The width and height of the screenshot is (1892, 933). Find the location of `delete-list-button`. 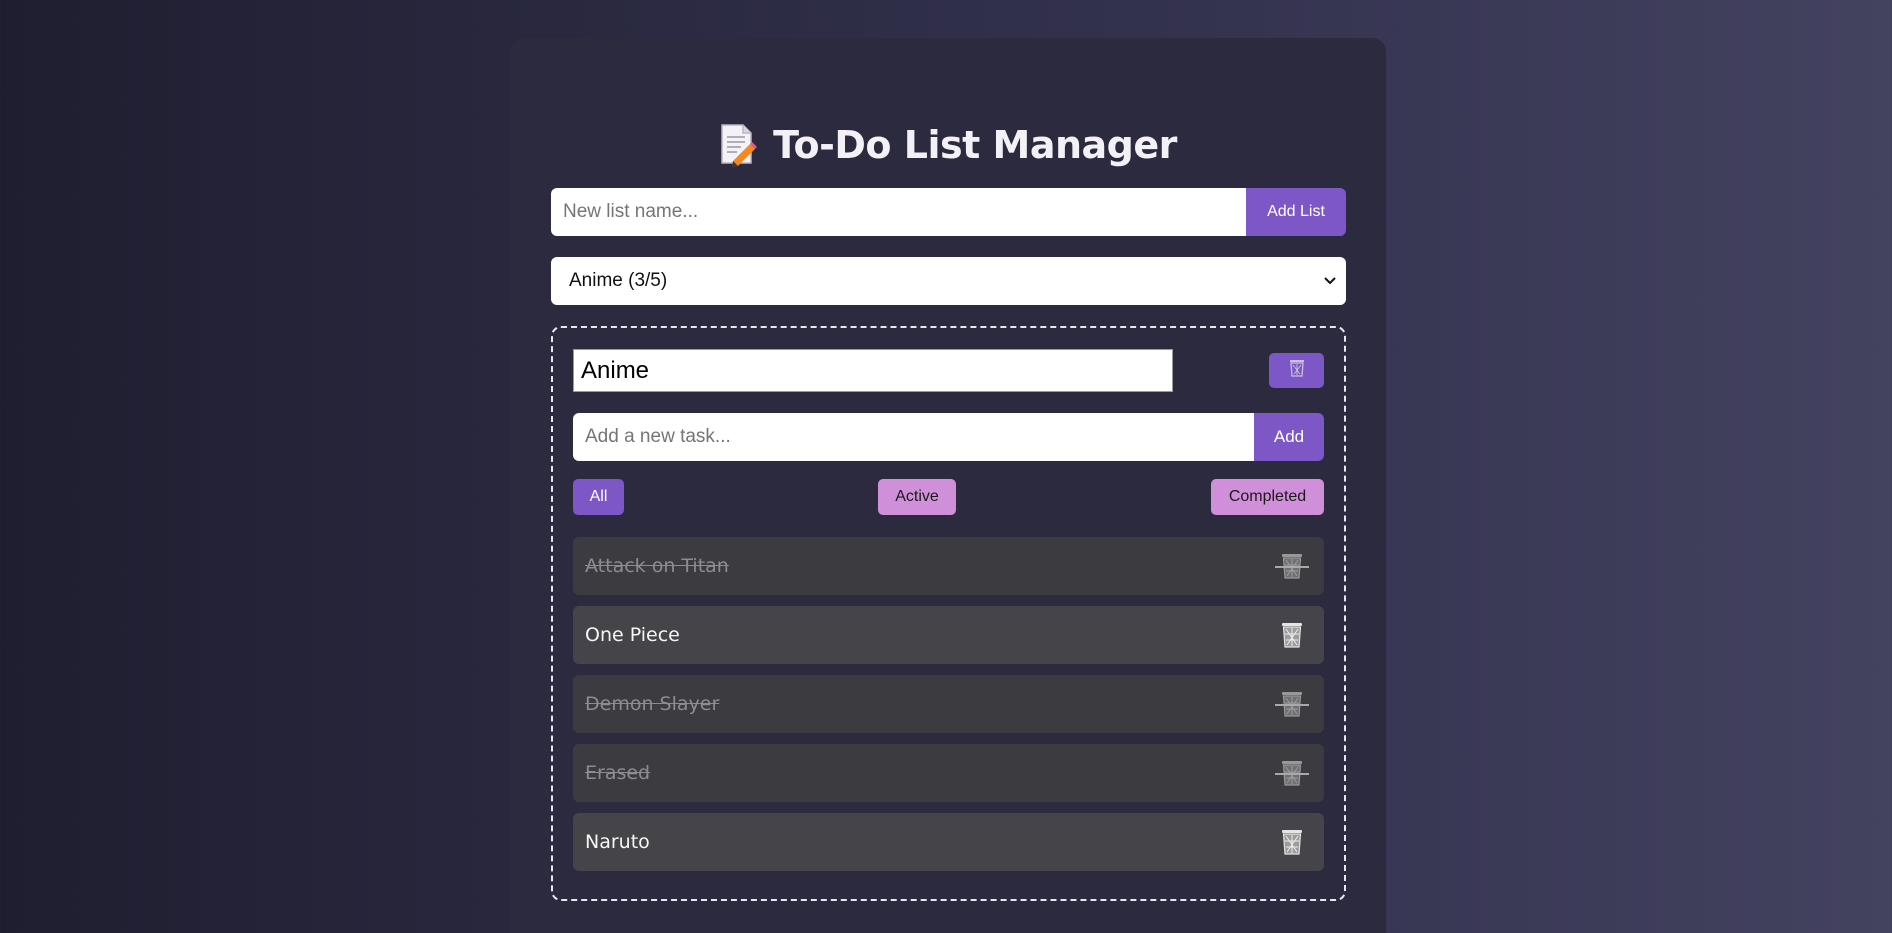

delete-list-button is located at coordinates (1296, 370).